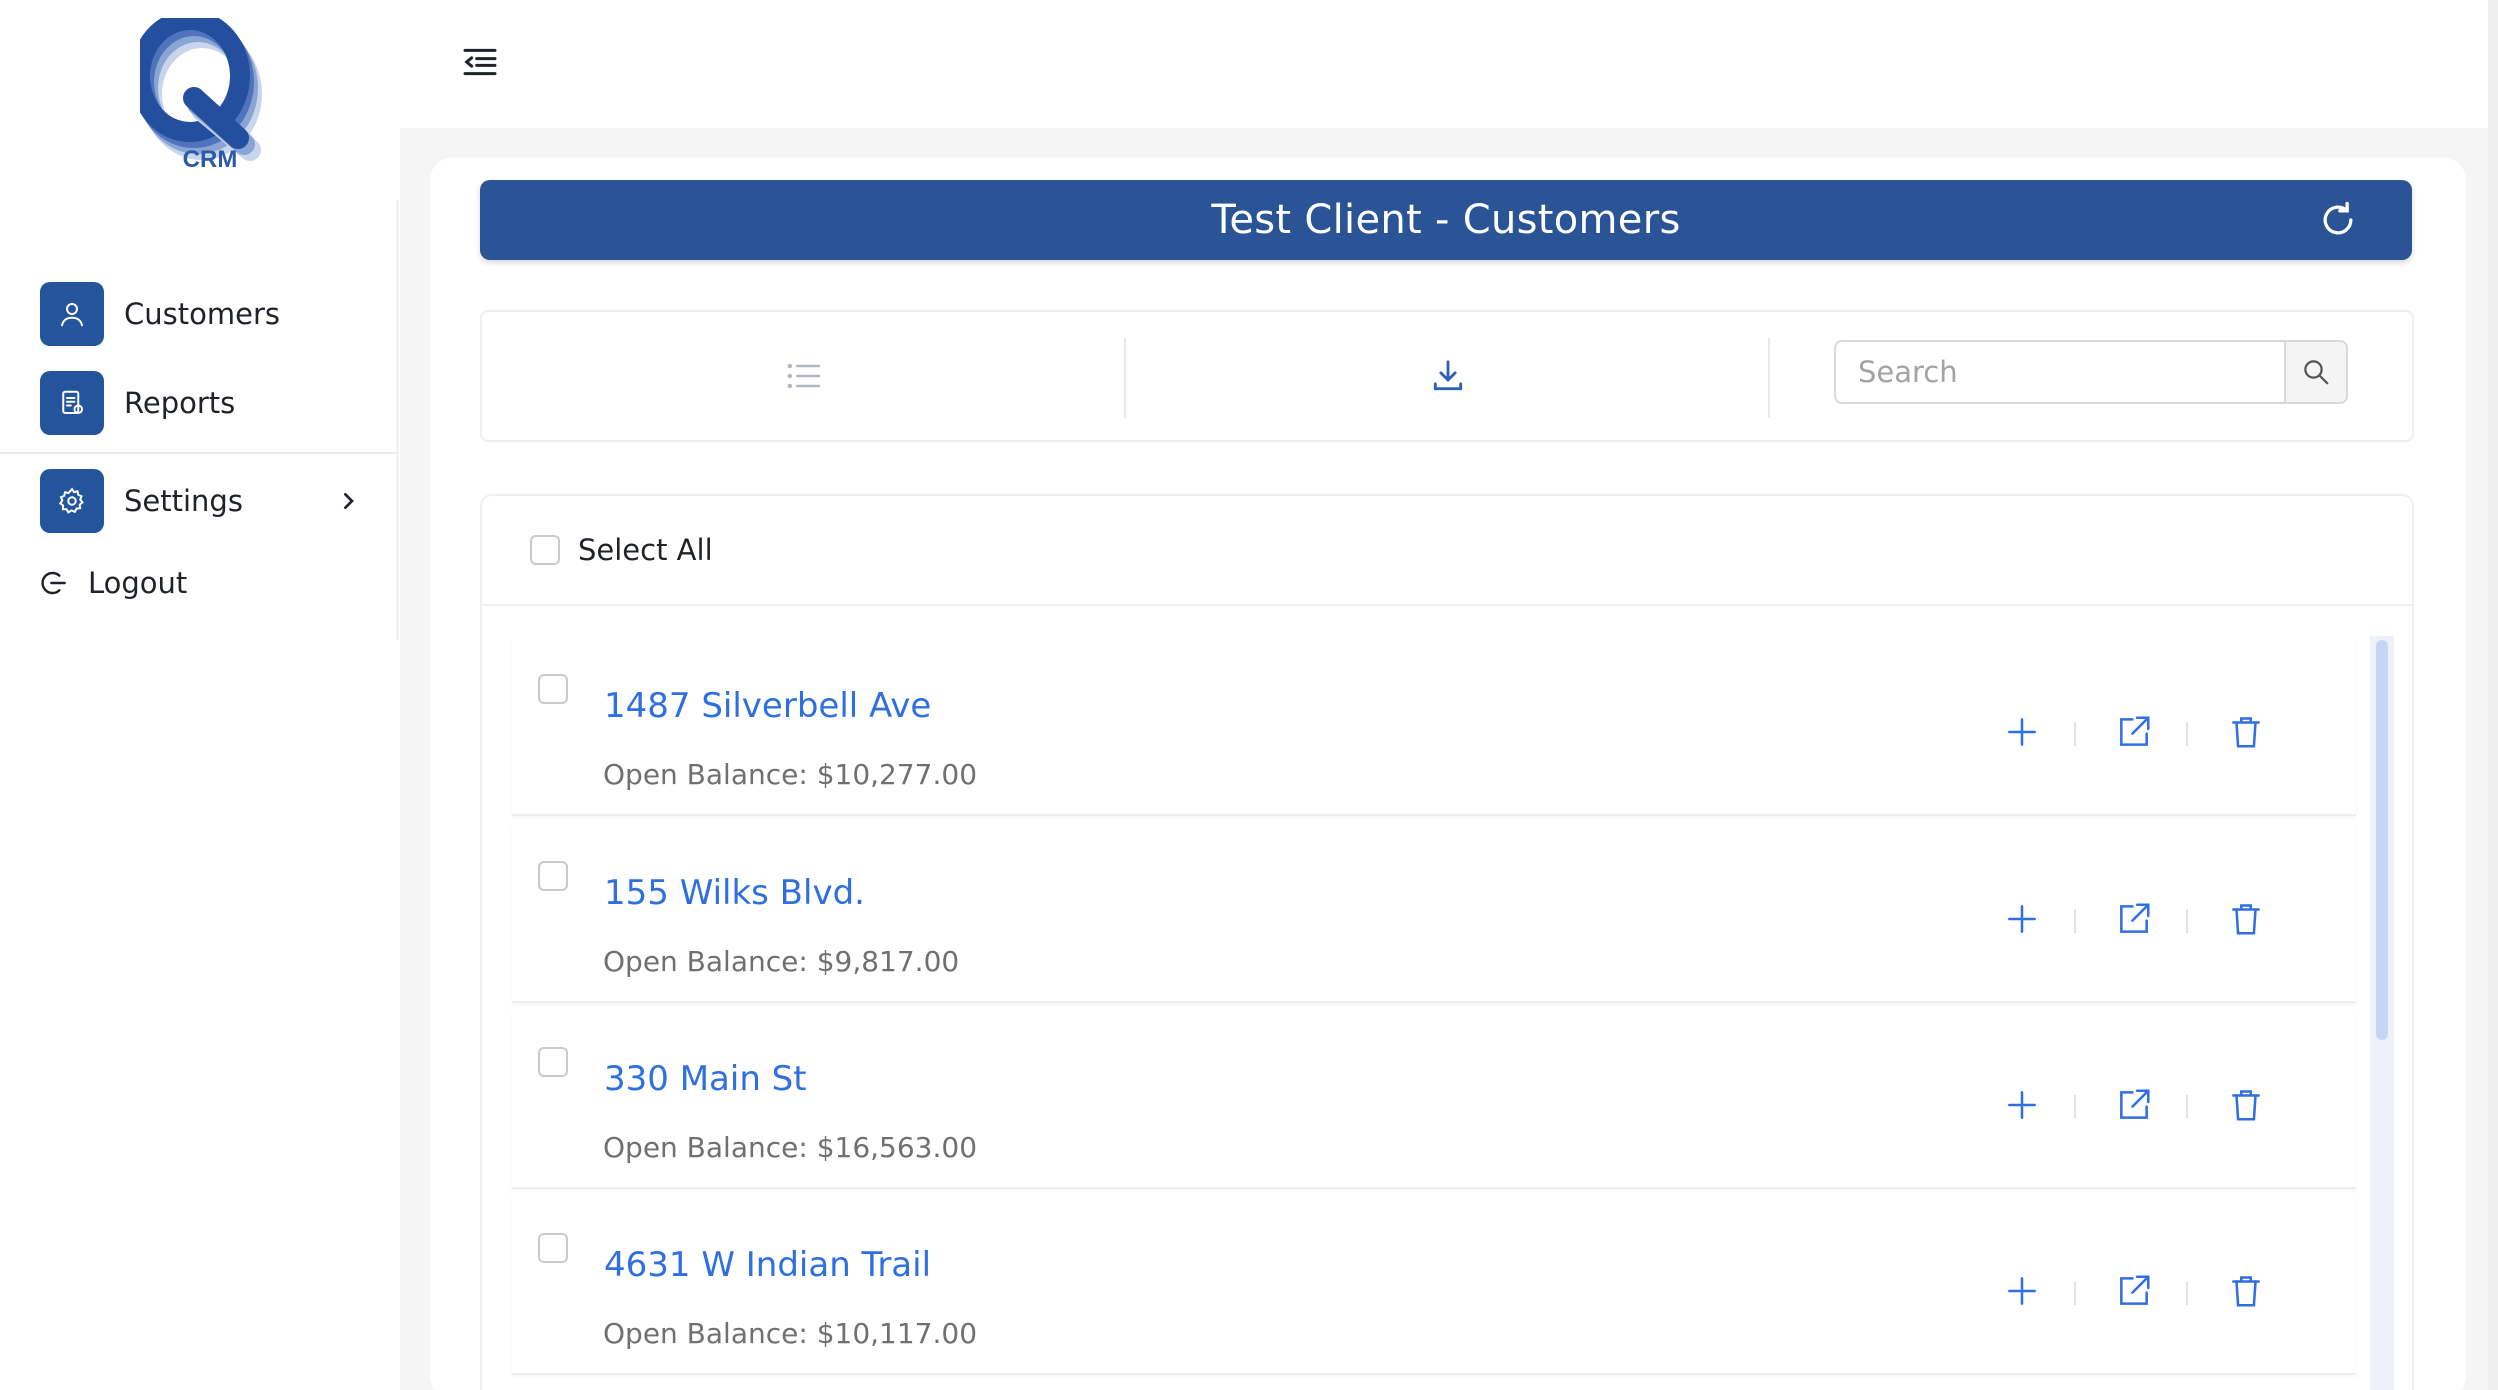 The image size is (2498, 1390). What do you see at coordinates (202, 314) in the screenshot?
I see `sidebar-item-label: Customers` at bounding box center [202, 314].